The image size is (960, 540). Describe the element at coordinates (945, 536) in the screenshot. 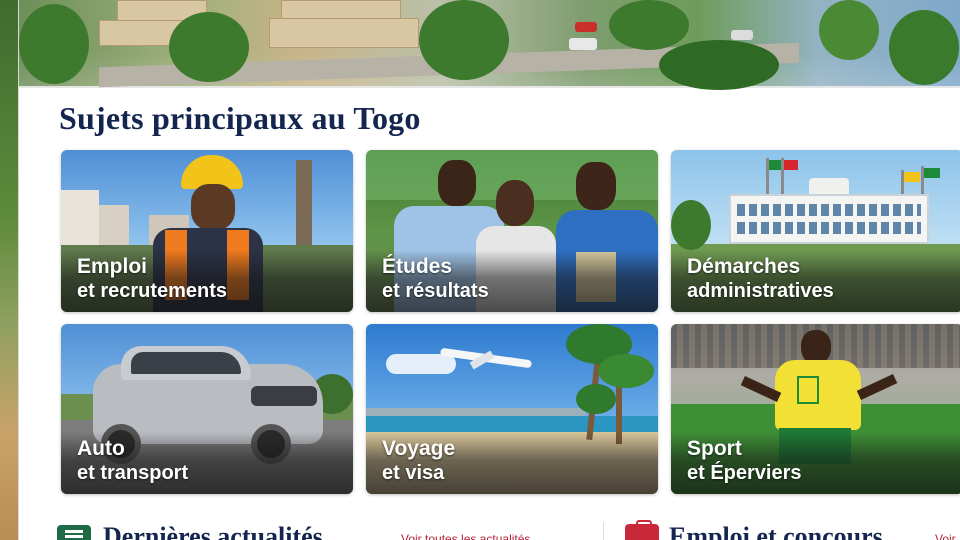

I see `see-all-jobs-link: Voir` at that location.